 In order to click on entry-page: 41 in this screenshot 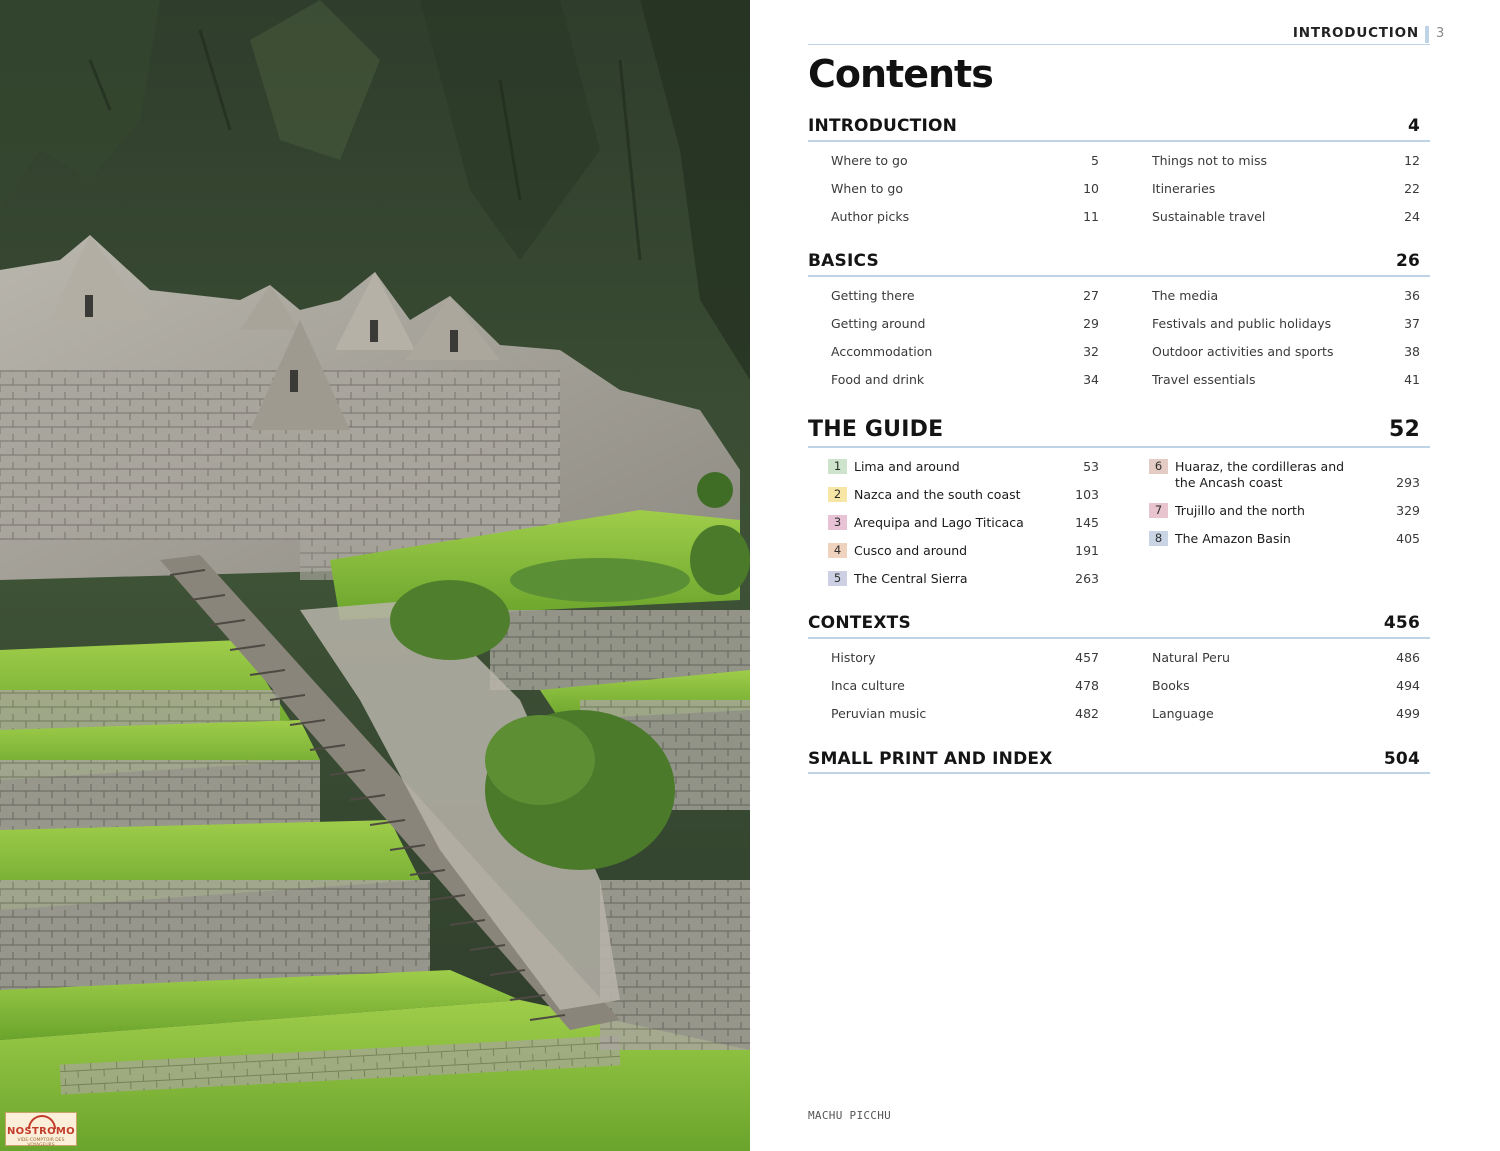, I will do `click(1412, 379)`.